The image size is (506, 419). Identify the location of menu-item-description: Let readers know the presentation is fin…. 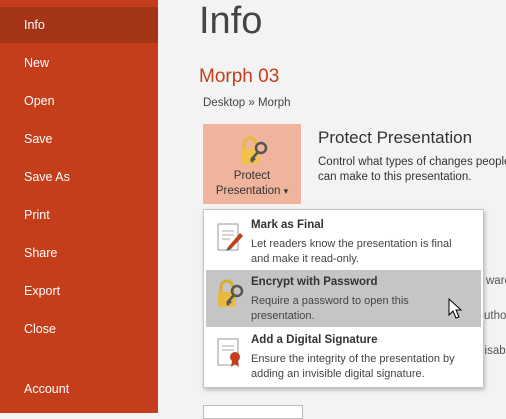
(351, 251).